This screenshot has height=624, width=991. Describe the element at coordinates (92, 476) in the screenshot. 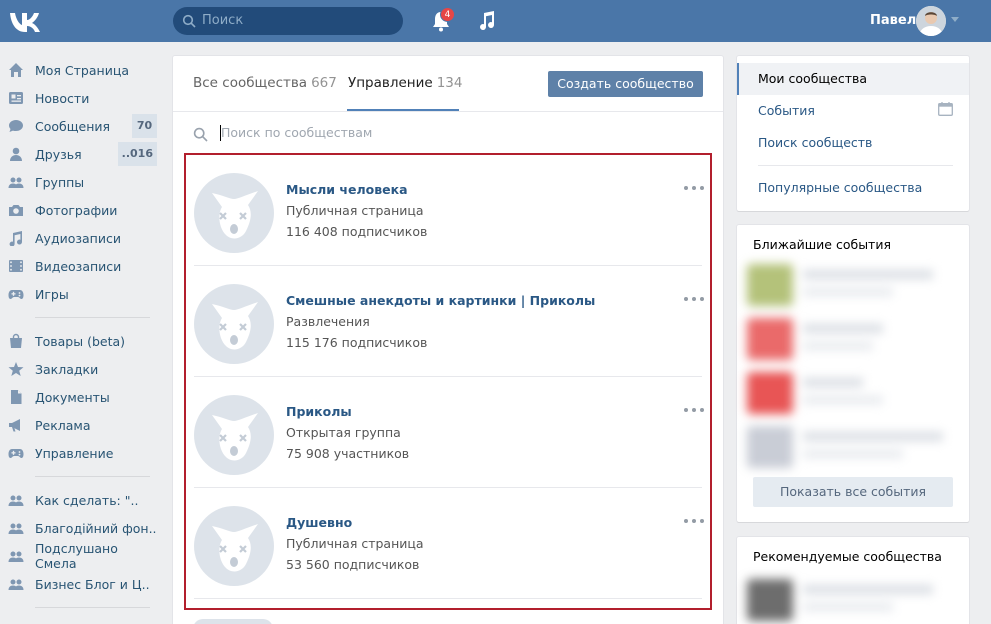

I see `sidebar-divider` at that location.